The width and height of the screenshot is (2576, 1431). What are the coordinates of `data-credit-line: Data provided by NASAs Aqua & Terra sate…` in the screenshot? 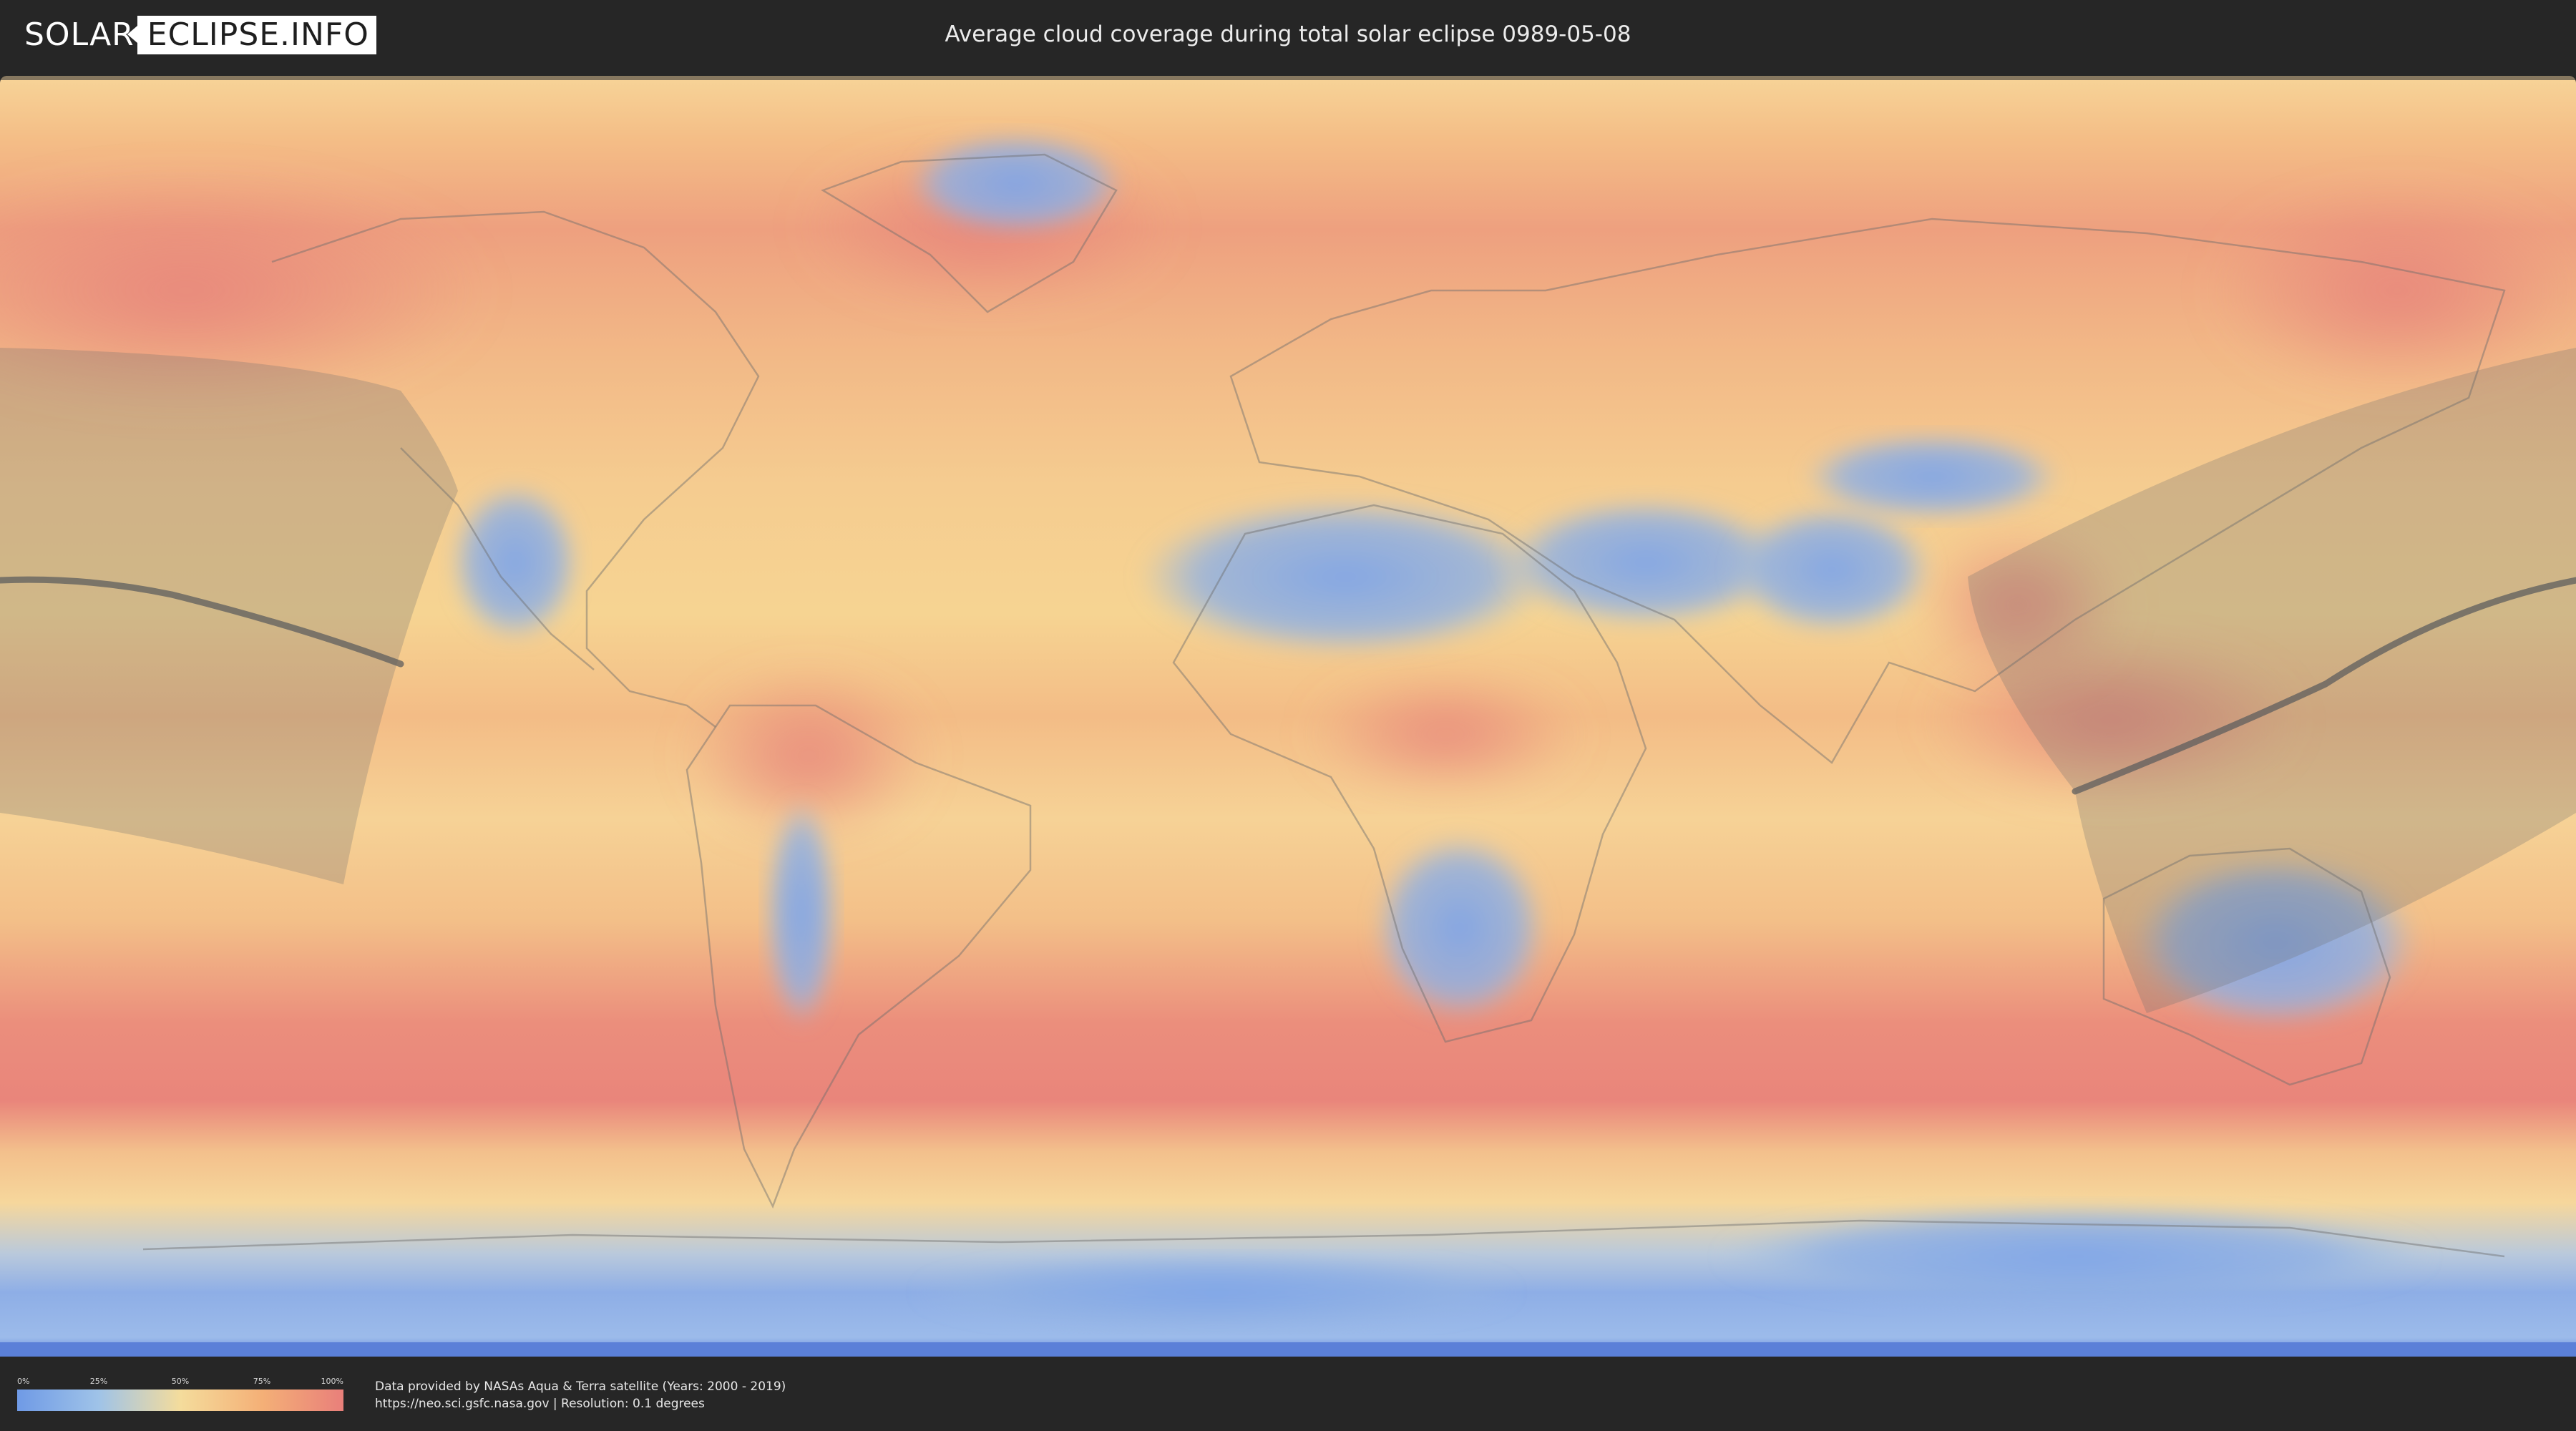 It's located at (580, 1386).